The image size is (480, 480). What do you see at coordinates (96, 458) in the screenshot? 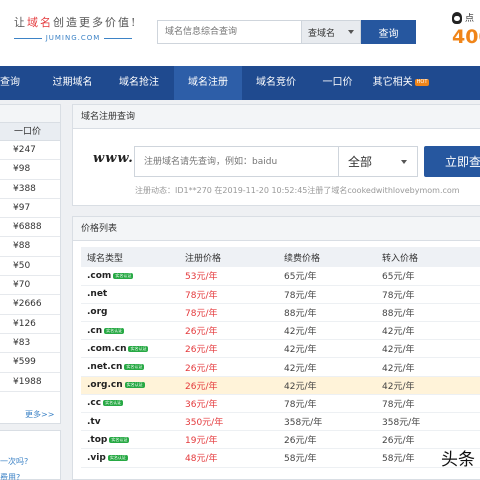
I see `domain-extension: .vip` at bounding box center [96, 458].